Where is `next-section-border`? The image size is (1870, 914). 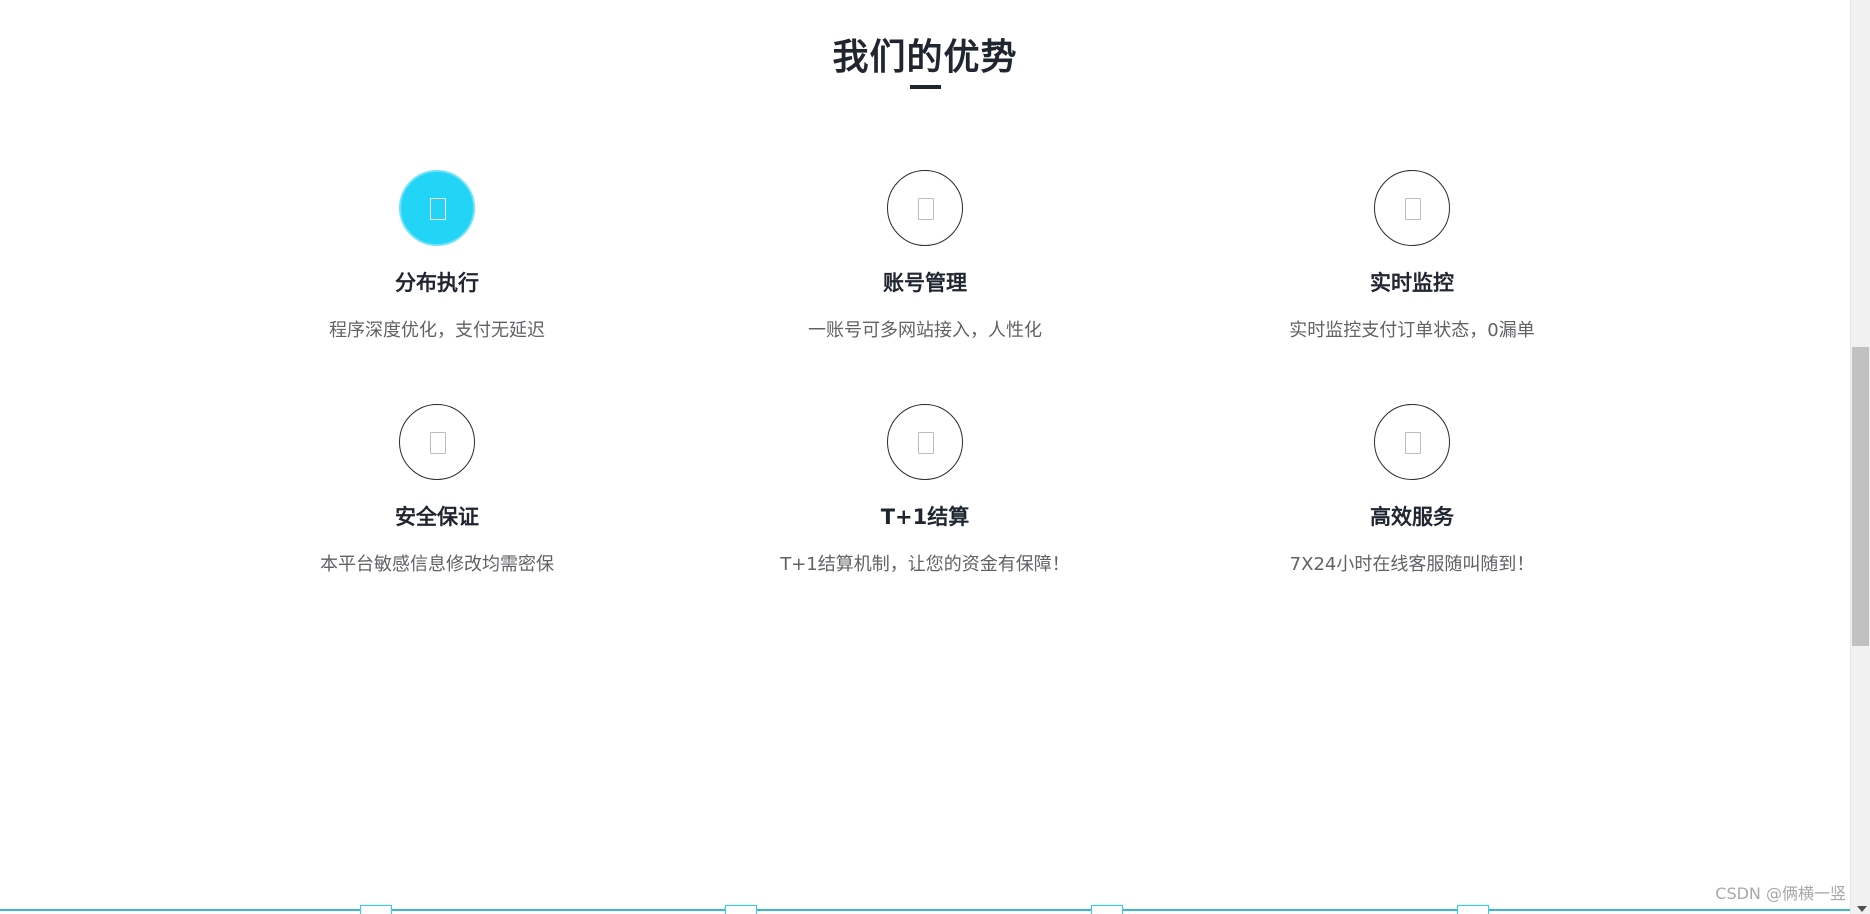
next-section-border is located at coordinates (925, 910).